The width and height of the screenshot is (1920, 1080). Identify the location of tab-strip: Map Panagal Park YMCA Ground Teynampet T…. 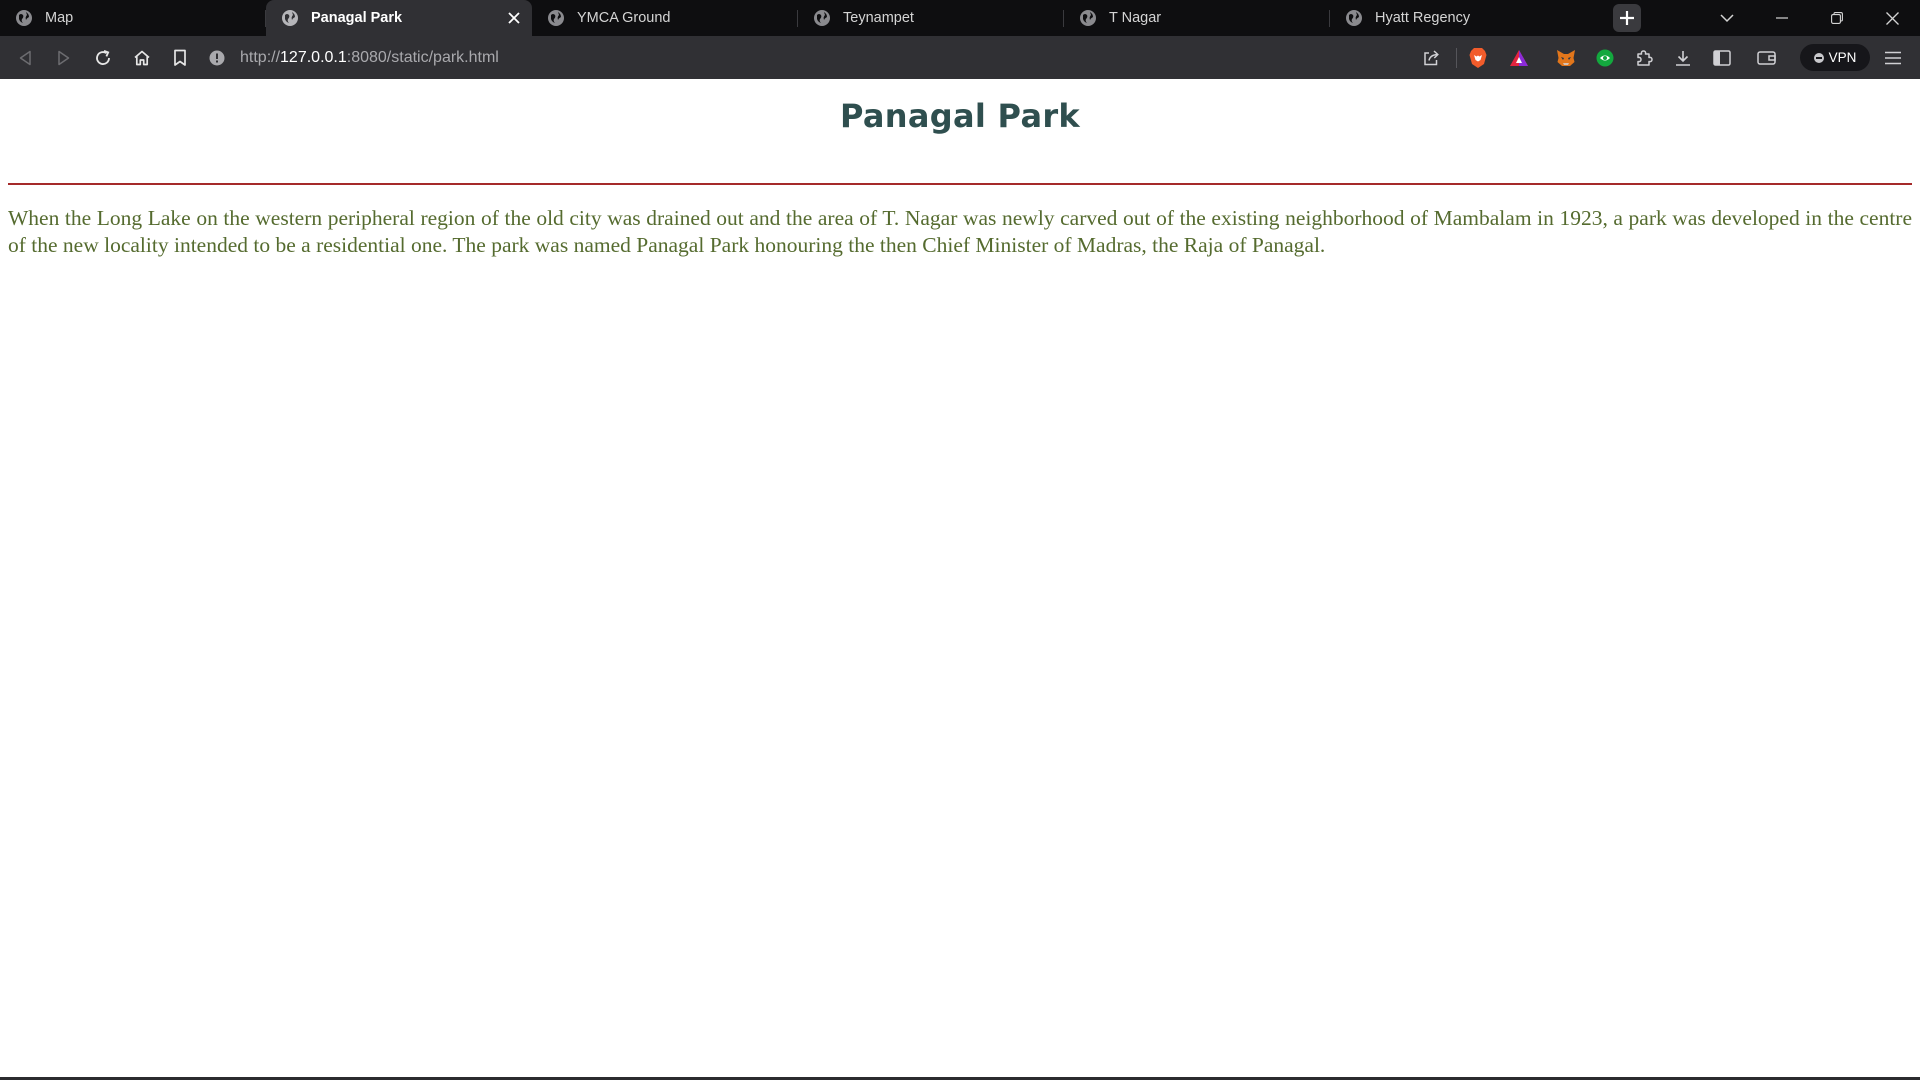
(960, 18).